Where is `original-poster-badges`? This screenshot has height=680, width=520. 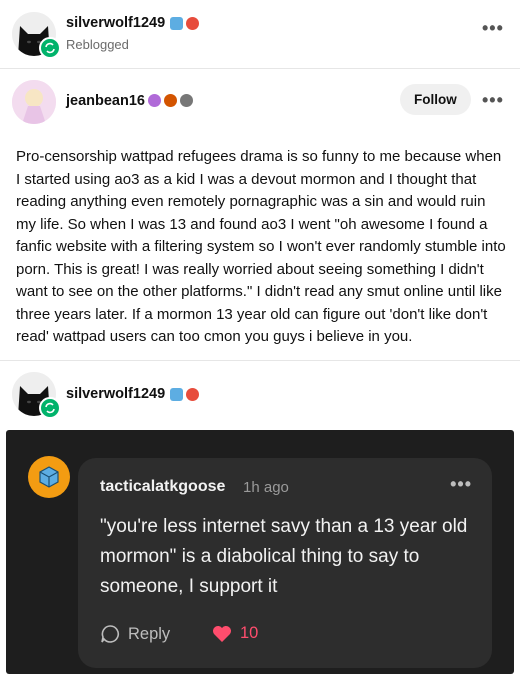 original-poster-badges is located at coordinates (170, 100).